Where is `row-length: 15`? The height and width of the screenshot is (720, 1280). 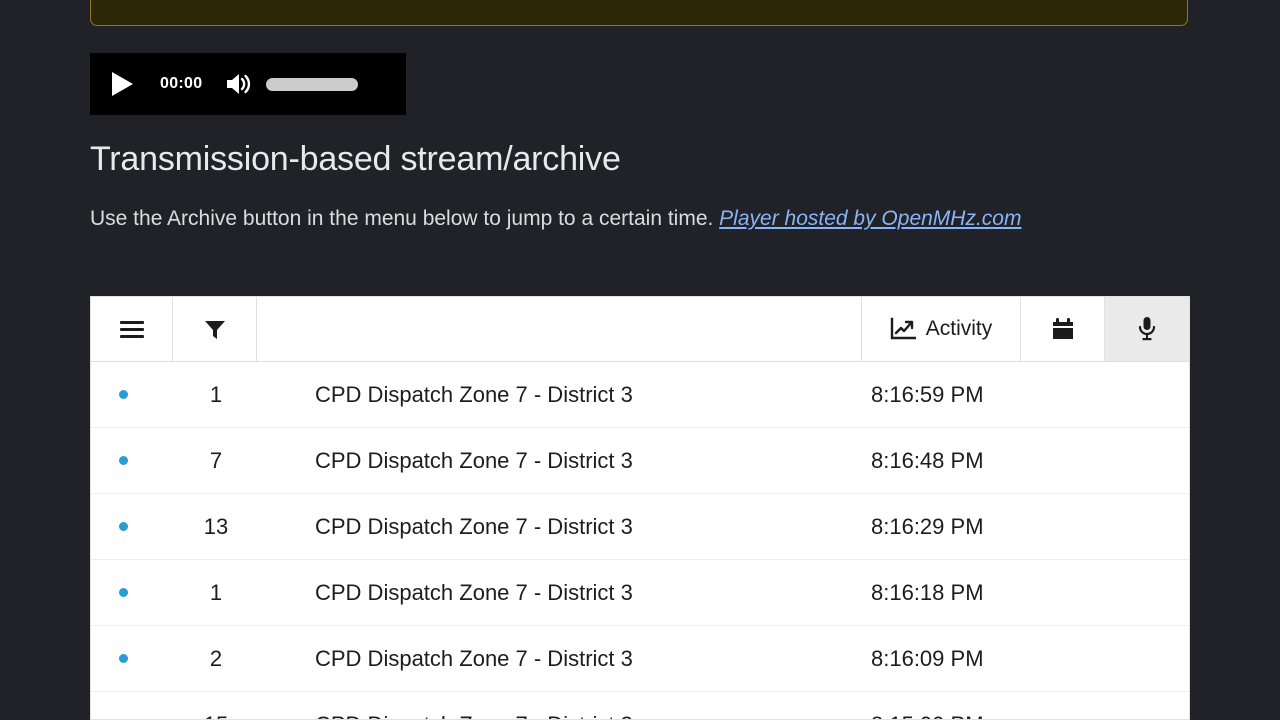
row-length: 15 is located at coordinates (216, 716).